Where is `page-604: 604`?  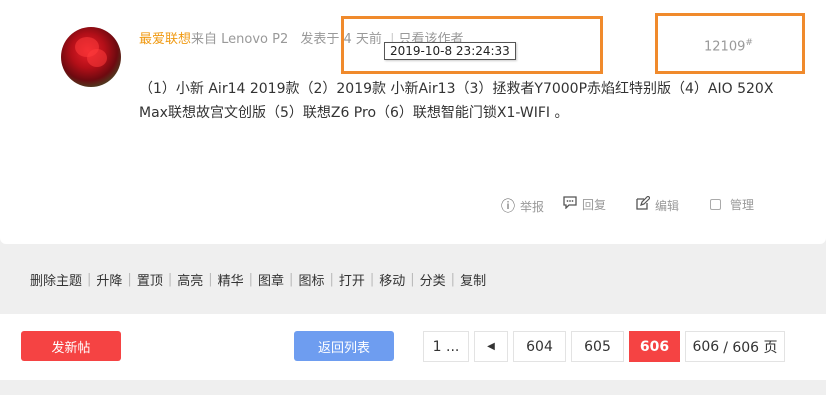 page-604: 604 is located at coordinates (539, 346).